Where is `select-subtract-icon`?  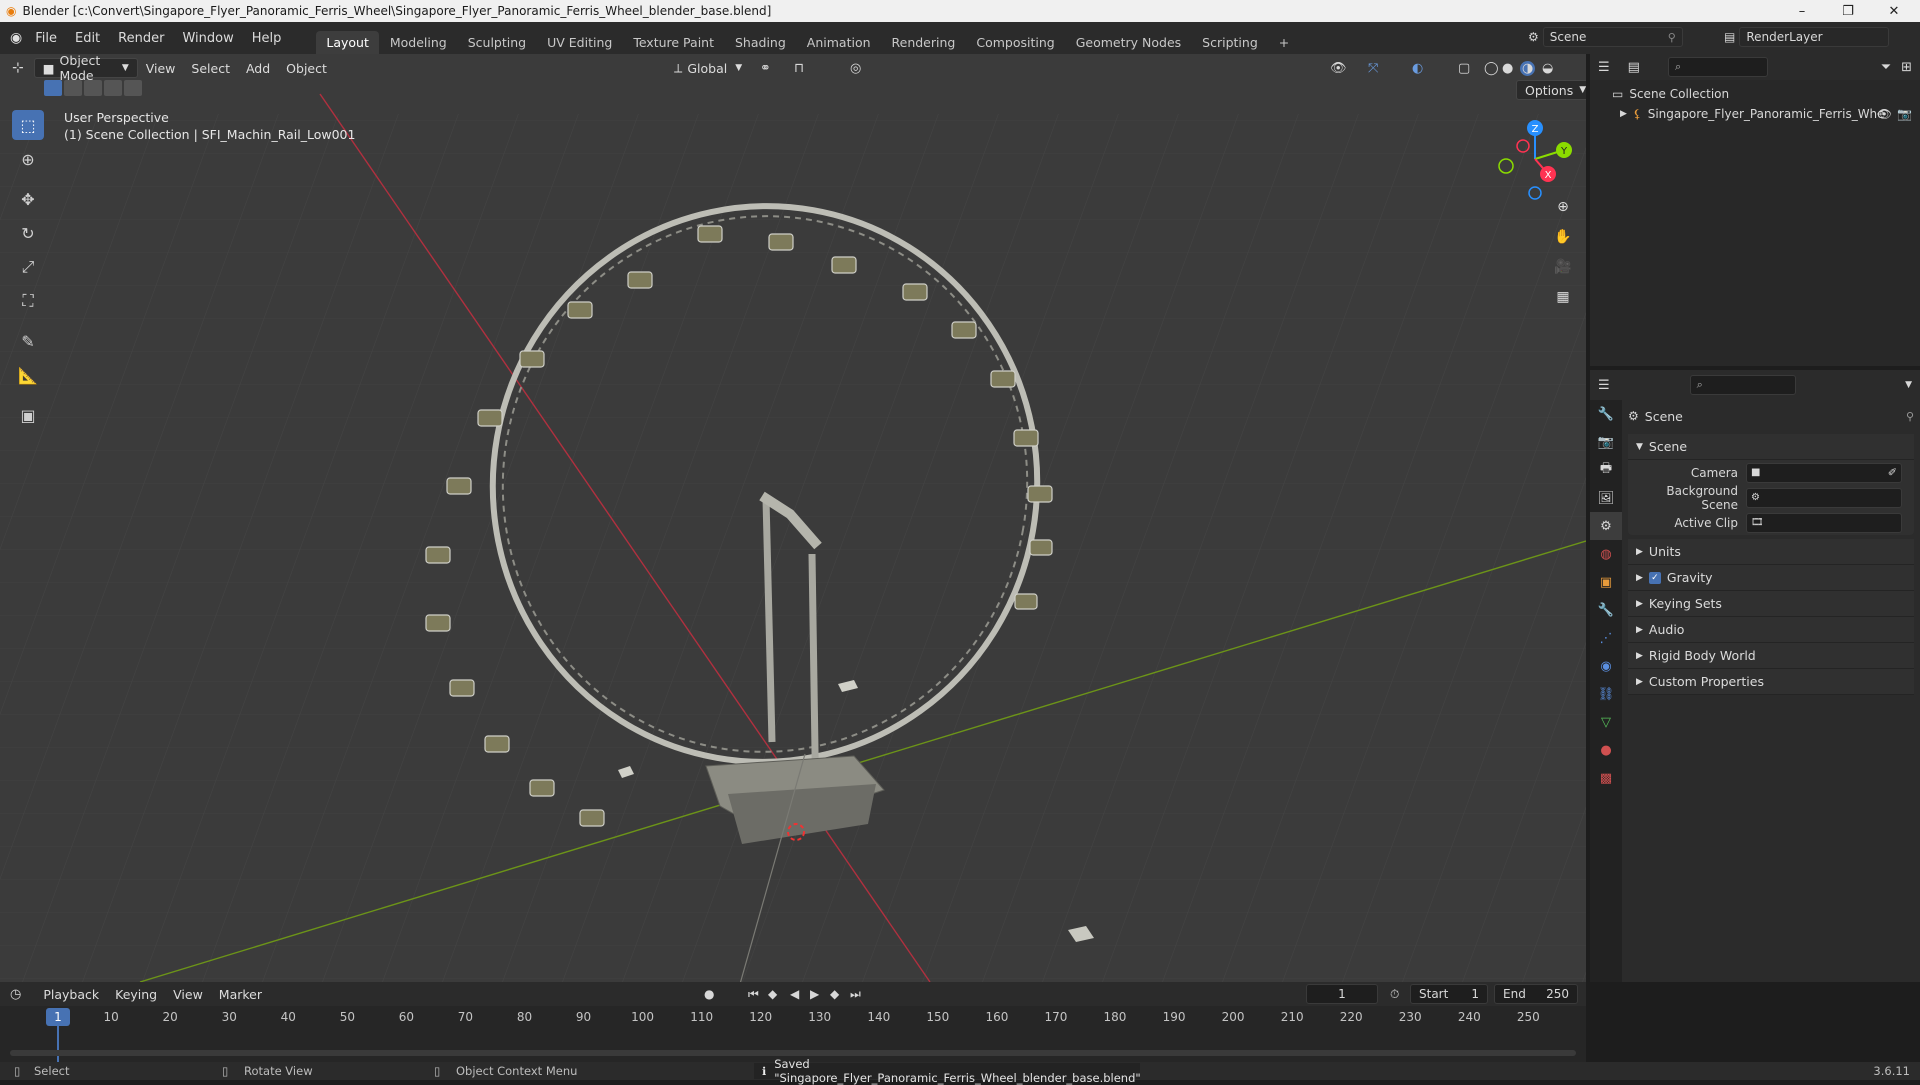
select-subtract-icon is located at coordinates (93, 88).